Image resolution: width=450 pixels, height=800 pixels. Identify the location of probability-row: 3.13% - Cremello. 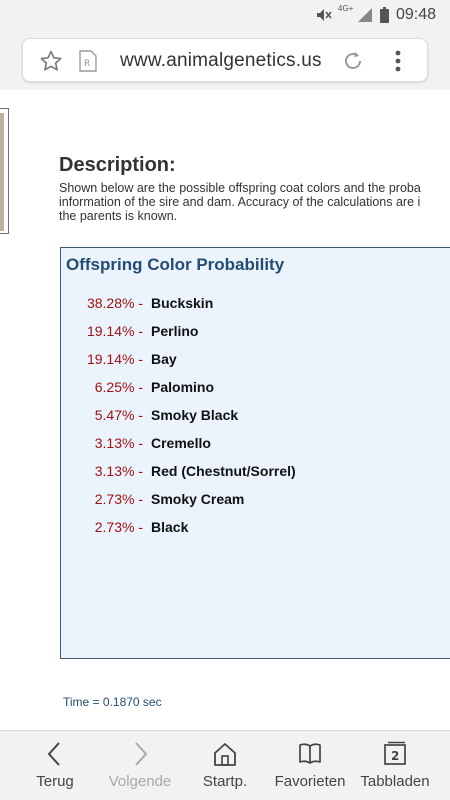
(255, 445).